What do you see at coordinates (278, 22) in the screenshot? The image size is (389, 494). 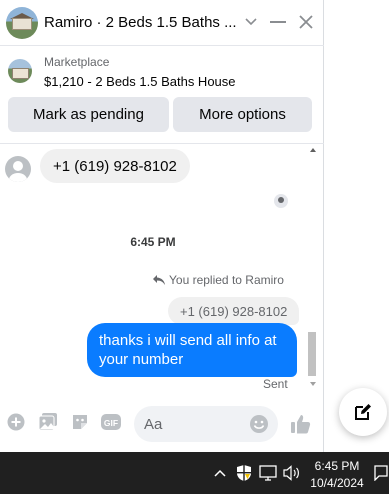 I see `minimize-icon` at bounding box center [278, 22].